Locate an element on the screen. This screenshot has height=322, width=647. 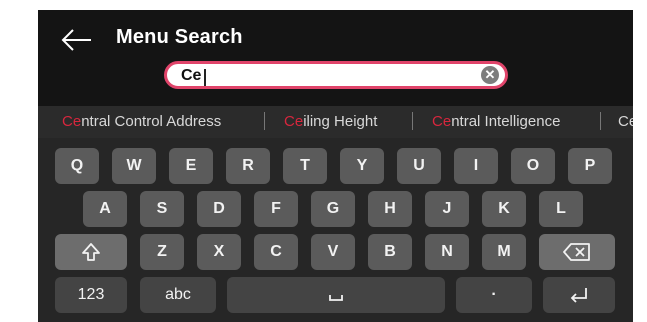
enter-icon is located at coordinates (578, 295).